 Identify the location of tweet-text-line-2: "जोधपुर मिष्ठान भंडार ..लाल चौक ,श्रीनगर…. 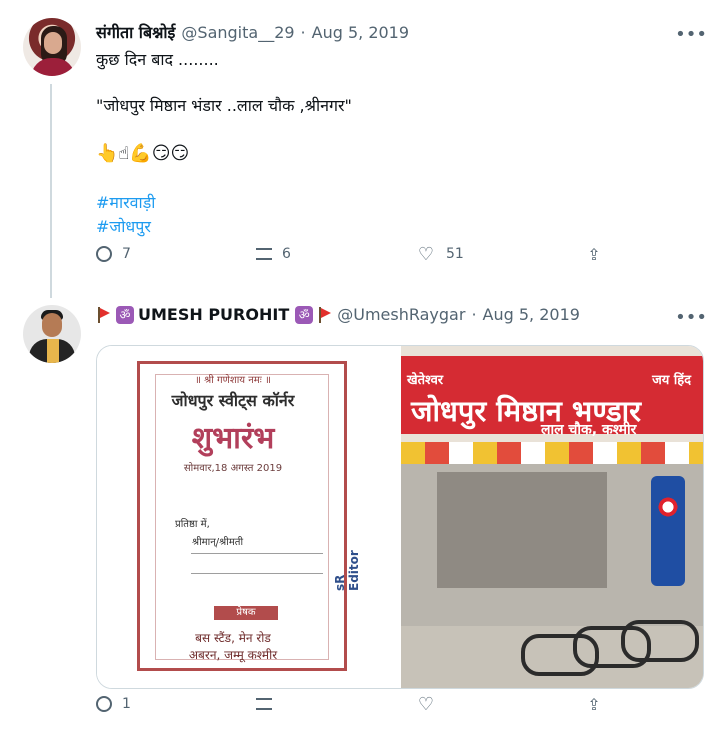
(224, 105).